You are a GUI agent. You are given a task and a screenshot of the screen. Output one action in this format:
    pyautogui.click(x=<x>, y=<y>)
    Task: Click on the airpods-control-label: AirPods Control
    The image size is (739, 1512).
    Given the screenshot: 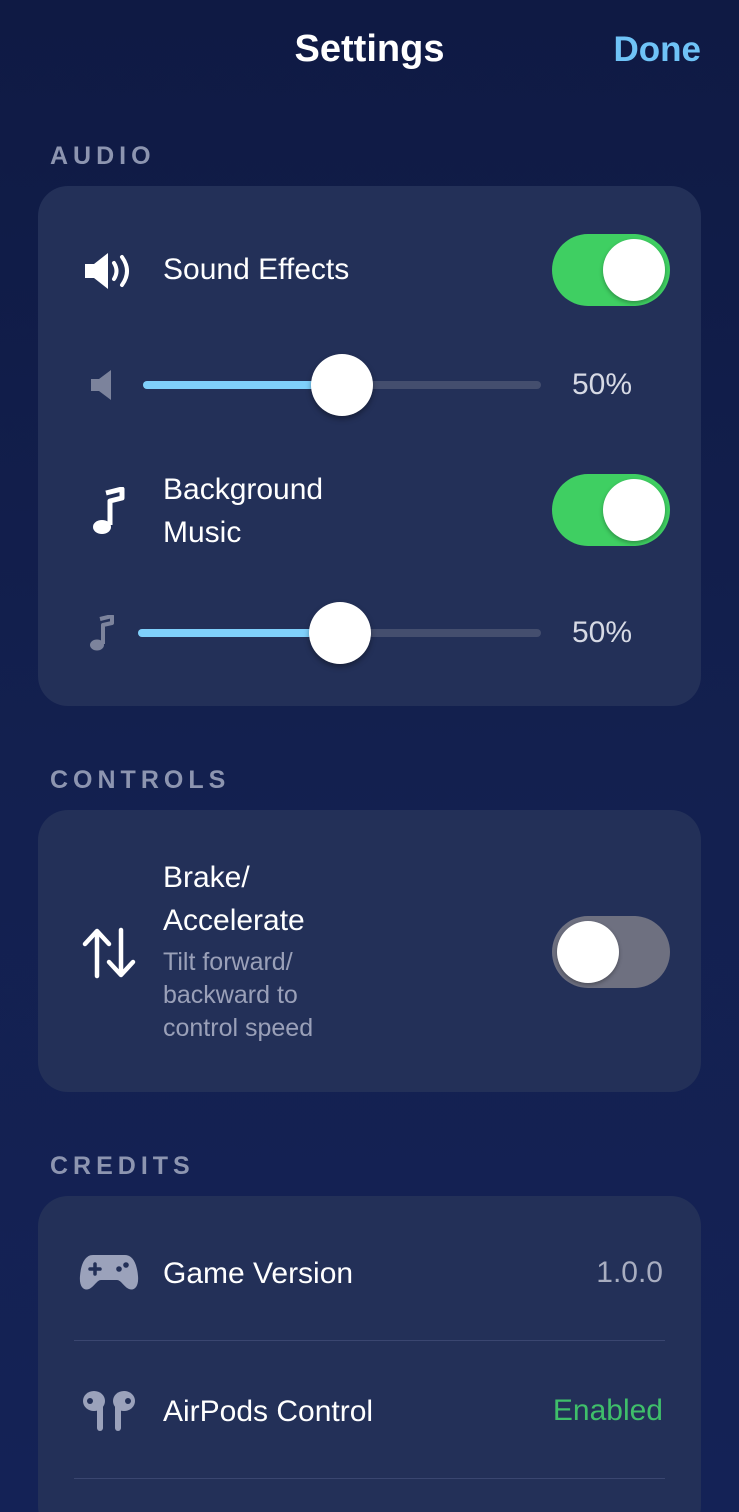 What is the action you would take?
    pyautogui.click(x=268, y=1411)
    